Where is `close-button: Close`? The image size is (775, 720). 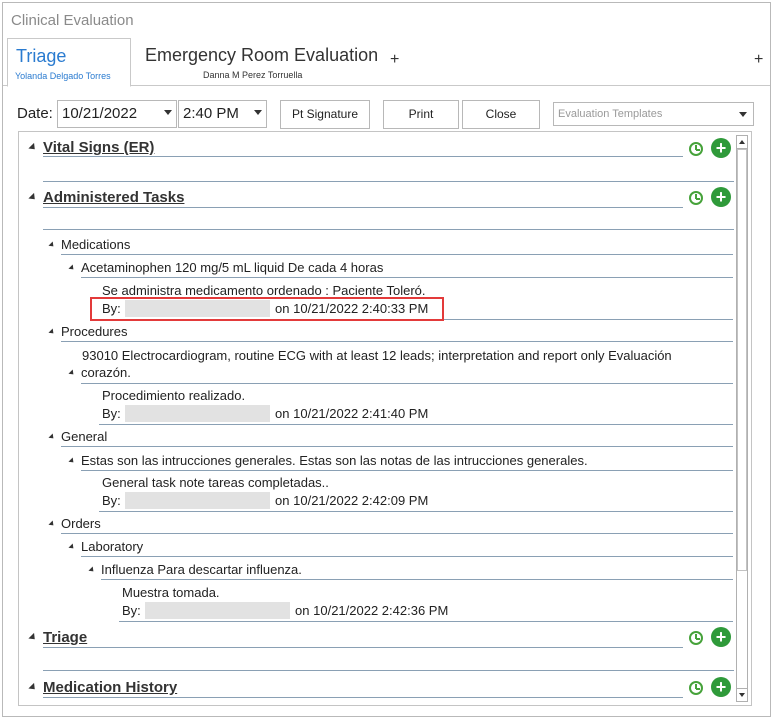
close-button: Close is located at coordinates (501, 114).